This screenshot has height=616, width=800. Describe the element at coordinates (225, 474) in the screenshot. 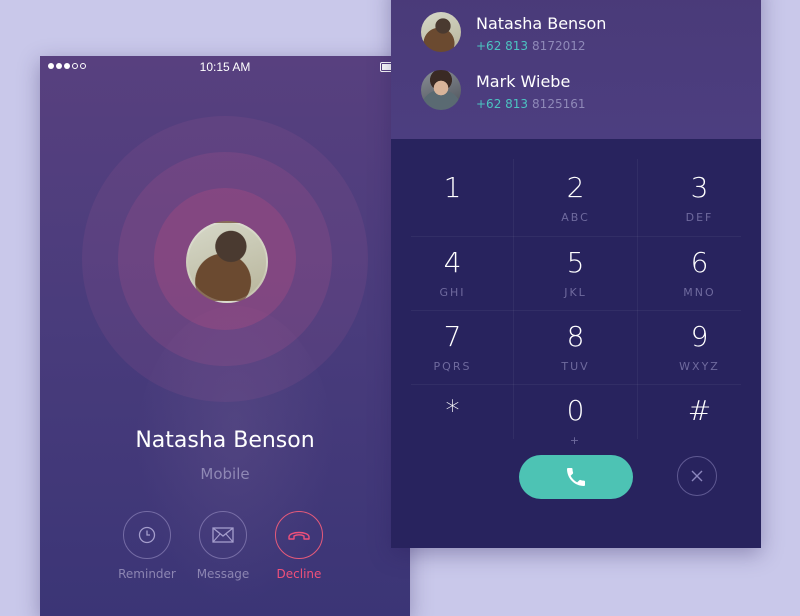

I see `caller-number-type: Mobile` at that location.